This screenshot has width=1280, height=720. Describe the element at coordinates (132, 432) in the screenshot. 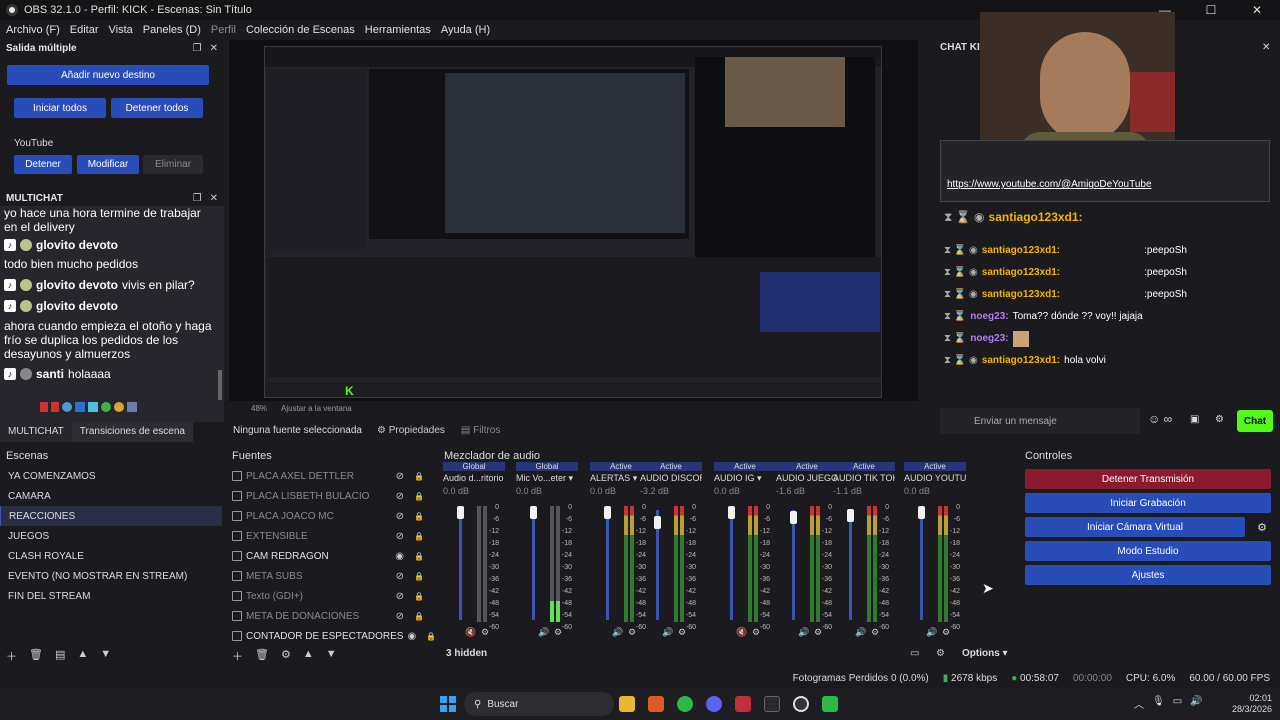

I see `tab-transiciones: Transiciones de escena` at that location.